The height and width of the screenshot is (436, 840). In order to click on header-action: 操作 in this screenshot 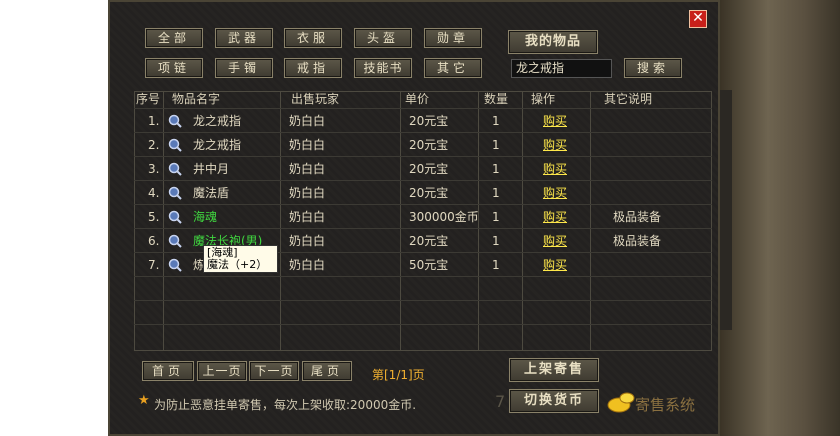, I will do `click(543, 99)`.